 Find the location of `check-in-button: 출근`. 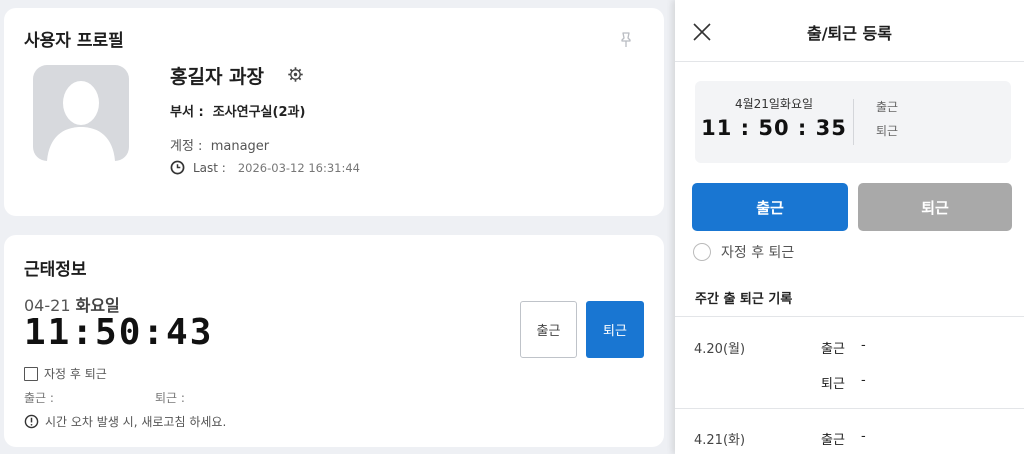

check-in-button: 출근 is located at coordinates (548, 329).